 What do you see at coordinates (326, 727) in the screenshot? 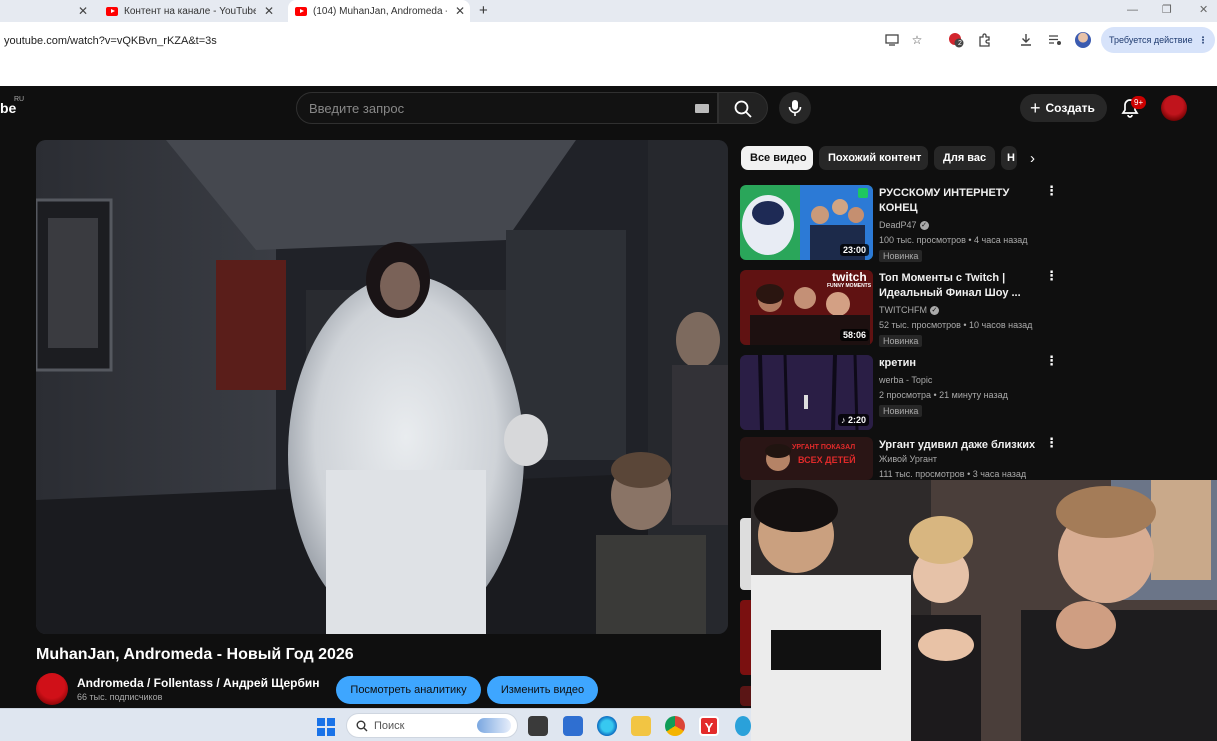
I see `windows-start-icon` at bounding box center [326, 727].